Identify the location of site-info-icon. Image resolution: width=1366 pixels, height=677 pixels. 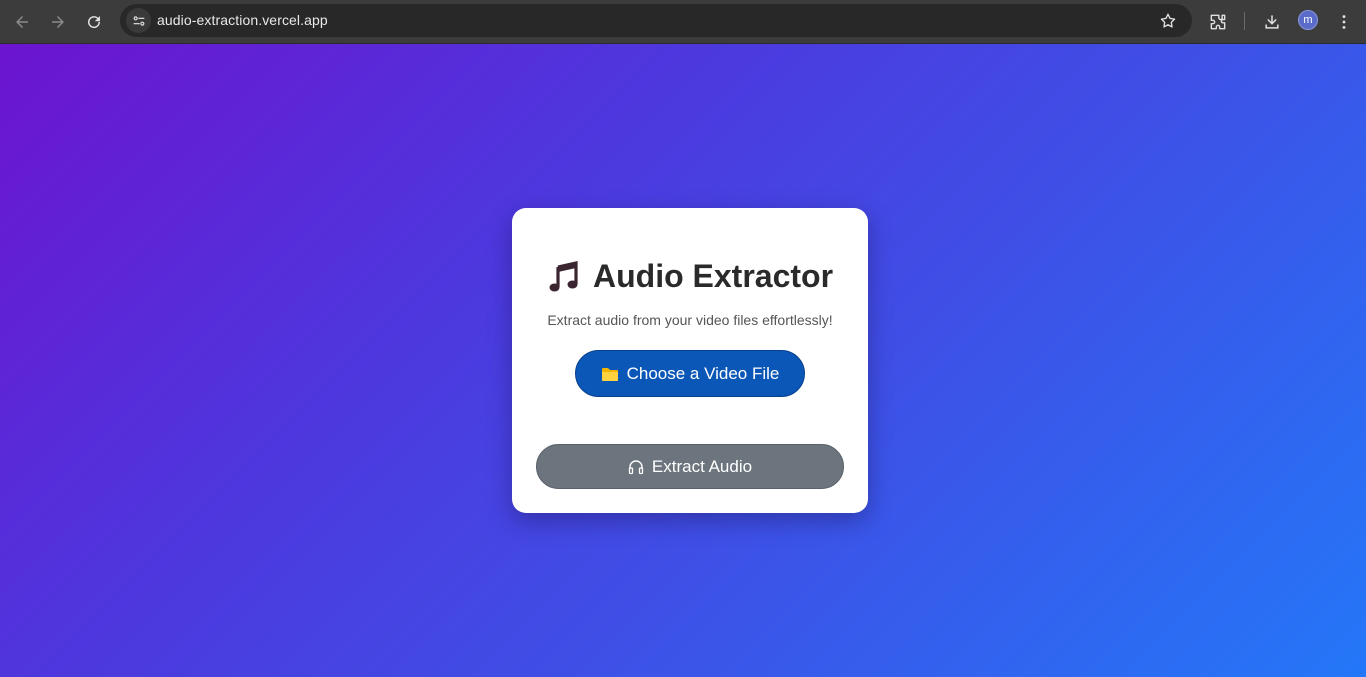
(138, 20).